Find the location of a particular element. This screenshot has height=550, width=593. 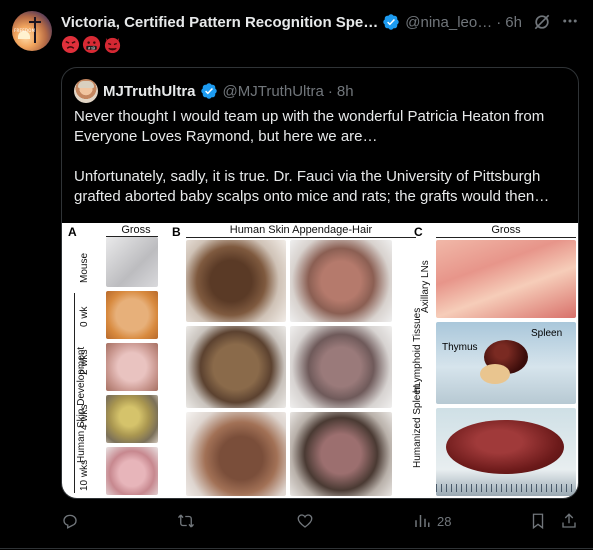

photo-lymphoid-tissues: Thymus Spleen is located at coordinates (506, 363).